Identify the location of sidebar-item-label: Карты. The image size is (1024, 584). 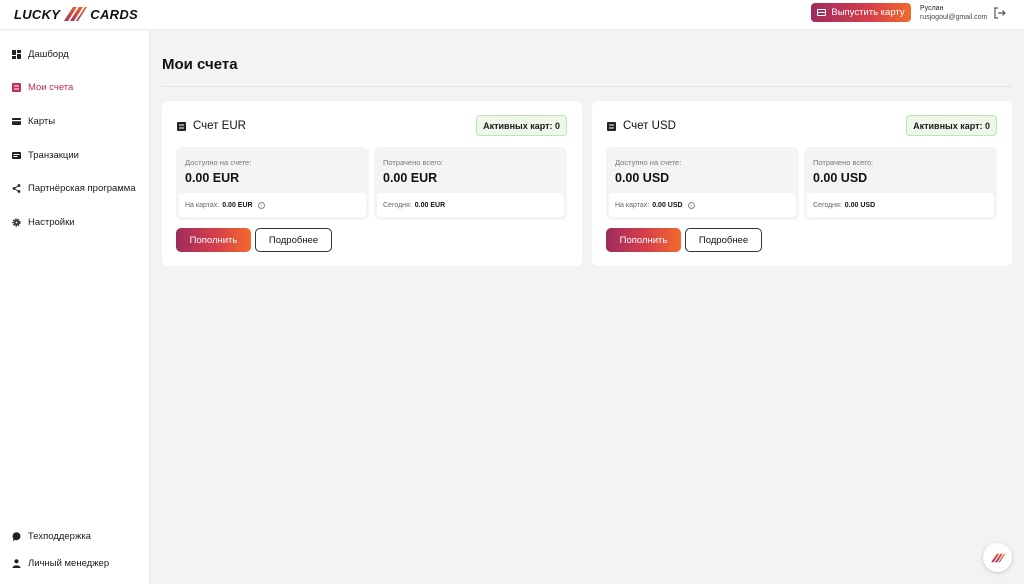
(42, 121).